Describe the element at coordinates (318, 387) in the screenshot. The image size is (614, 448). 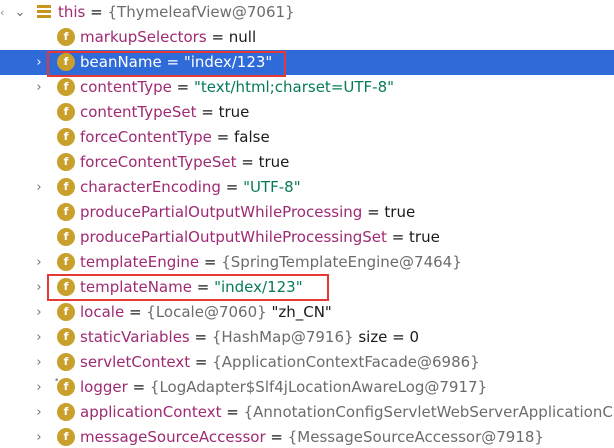
I see `field-value: {LogAdapter$Slf4jLocationAwareLog@7917}` at that location.